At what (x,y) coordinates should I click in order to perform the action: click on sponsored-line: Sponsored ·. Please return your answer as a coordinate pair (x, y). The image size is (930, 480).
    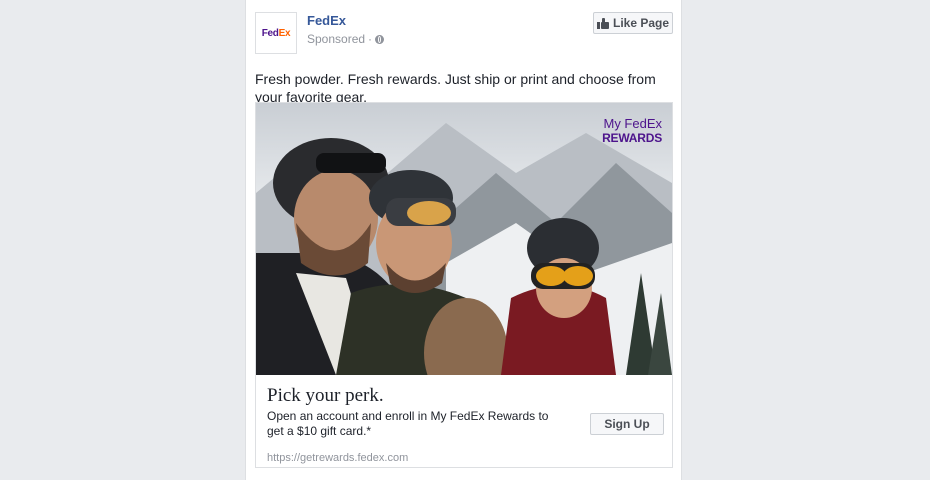
    Looking at the image, I should click on (346, 39).